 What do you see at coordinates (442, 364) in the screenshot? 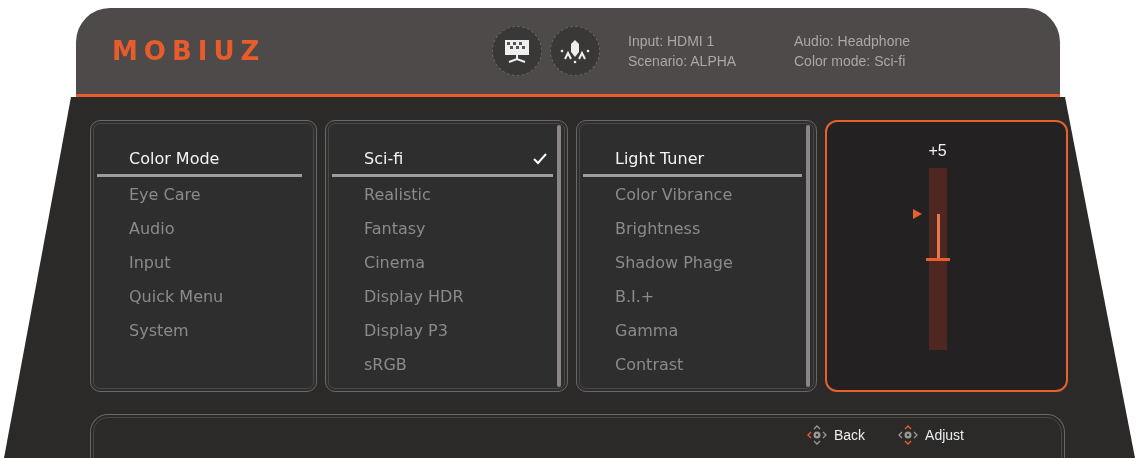
I see `menu-item: sRGB` at bounding box center [442, 364].